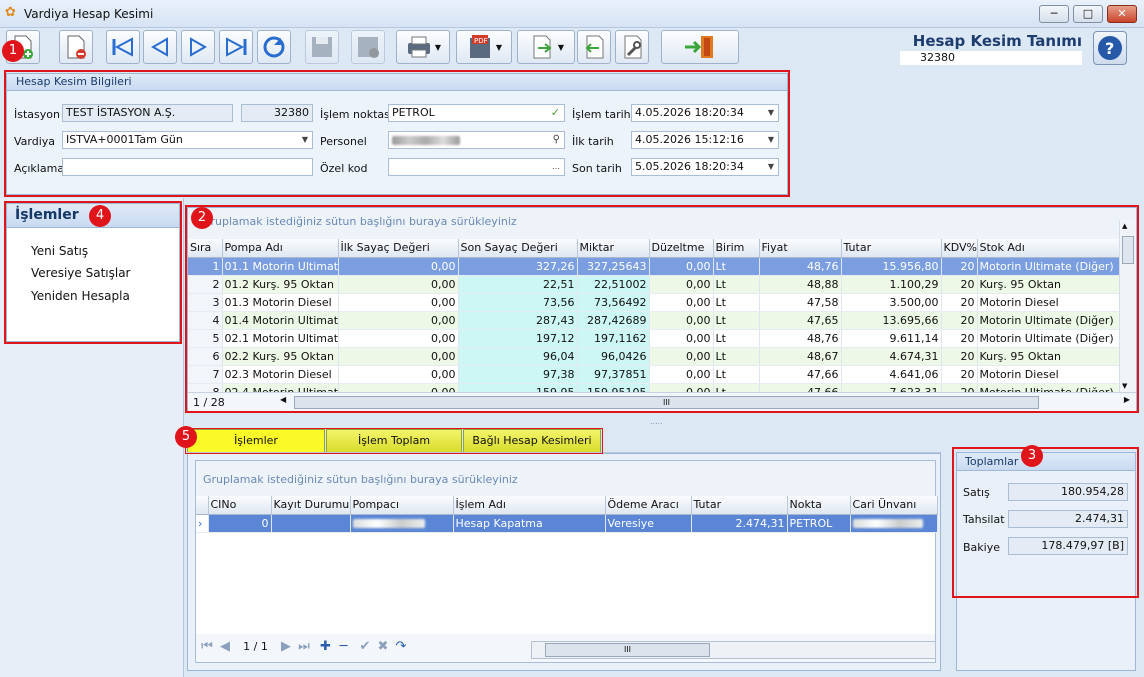 The width and height of the screenshot is (1144, 677). Describe the element at coordinates (423, 47) in the screenshot. I see `print-button: ▼` at that location.